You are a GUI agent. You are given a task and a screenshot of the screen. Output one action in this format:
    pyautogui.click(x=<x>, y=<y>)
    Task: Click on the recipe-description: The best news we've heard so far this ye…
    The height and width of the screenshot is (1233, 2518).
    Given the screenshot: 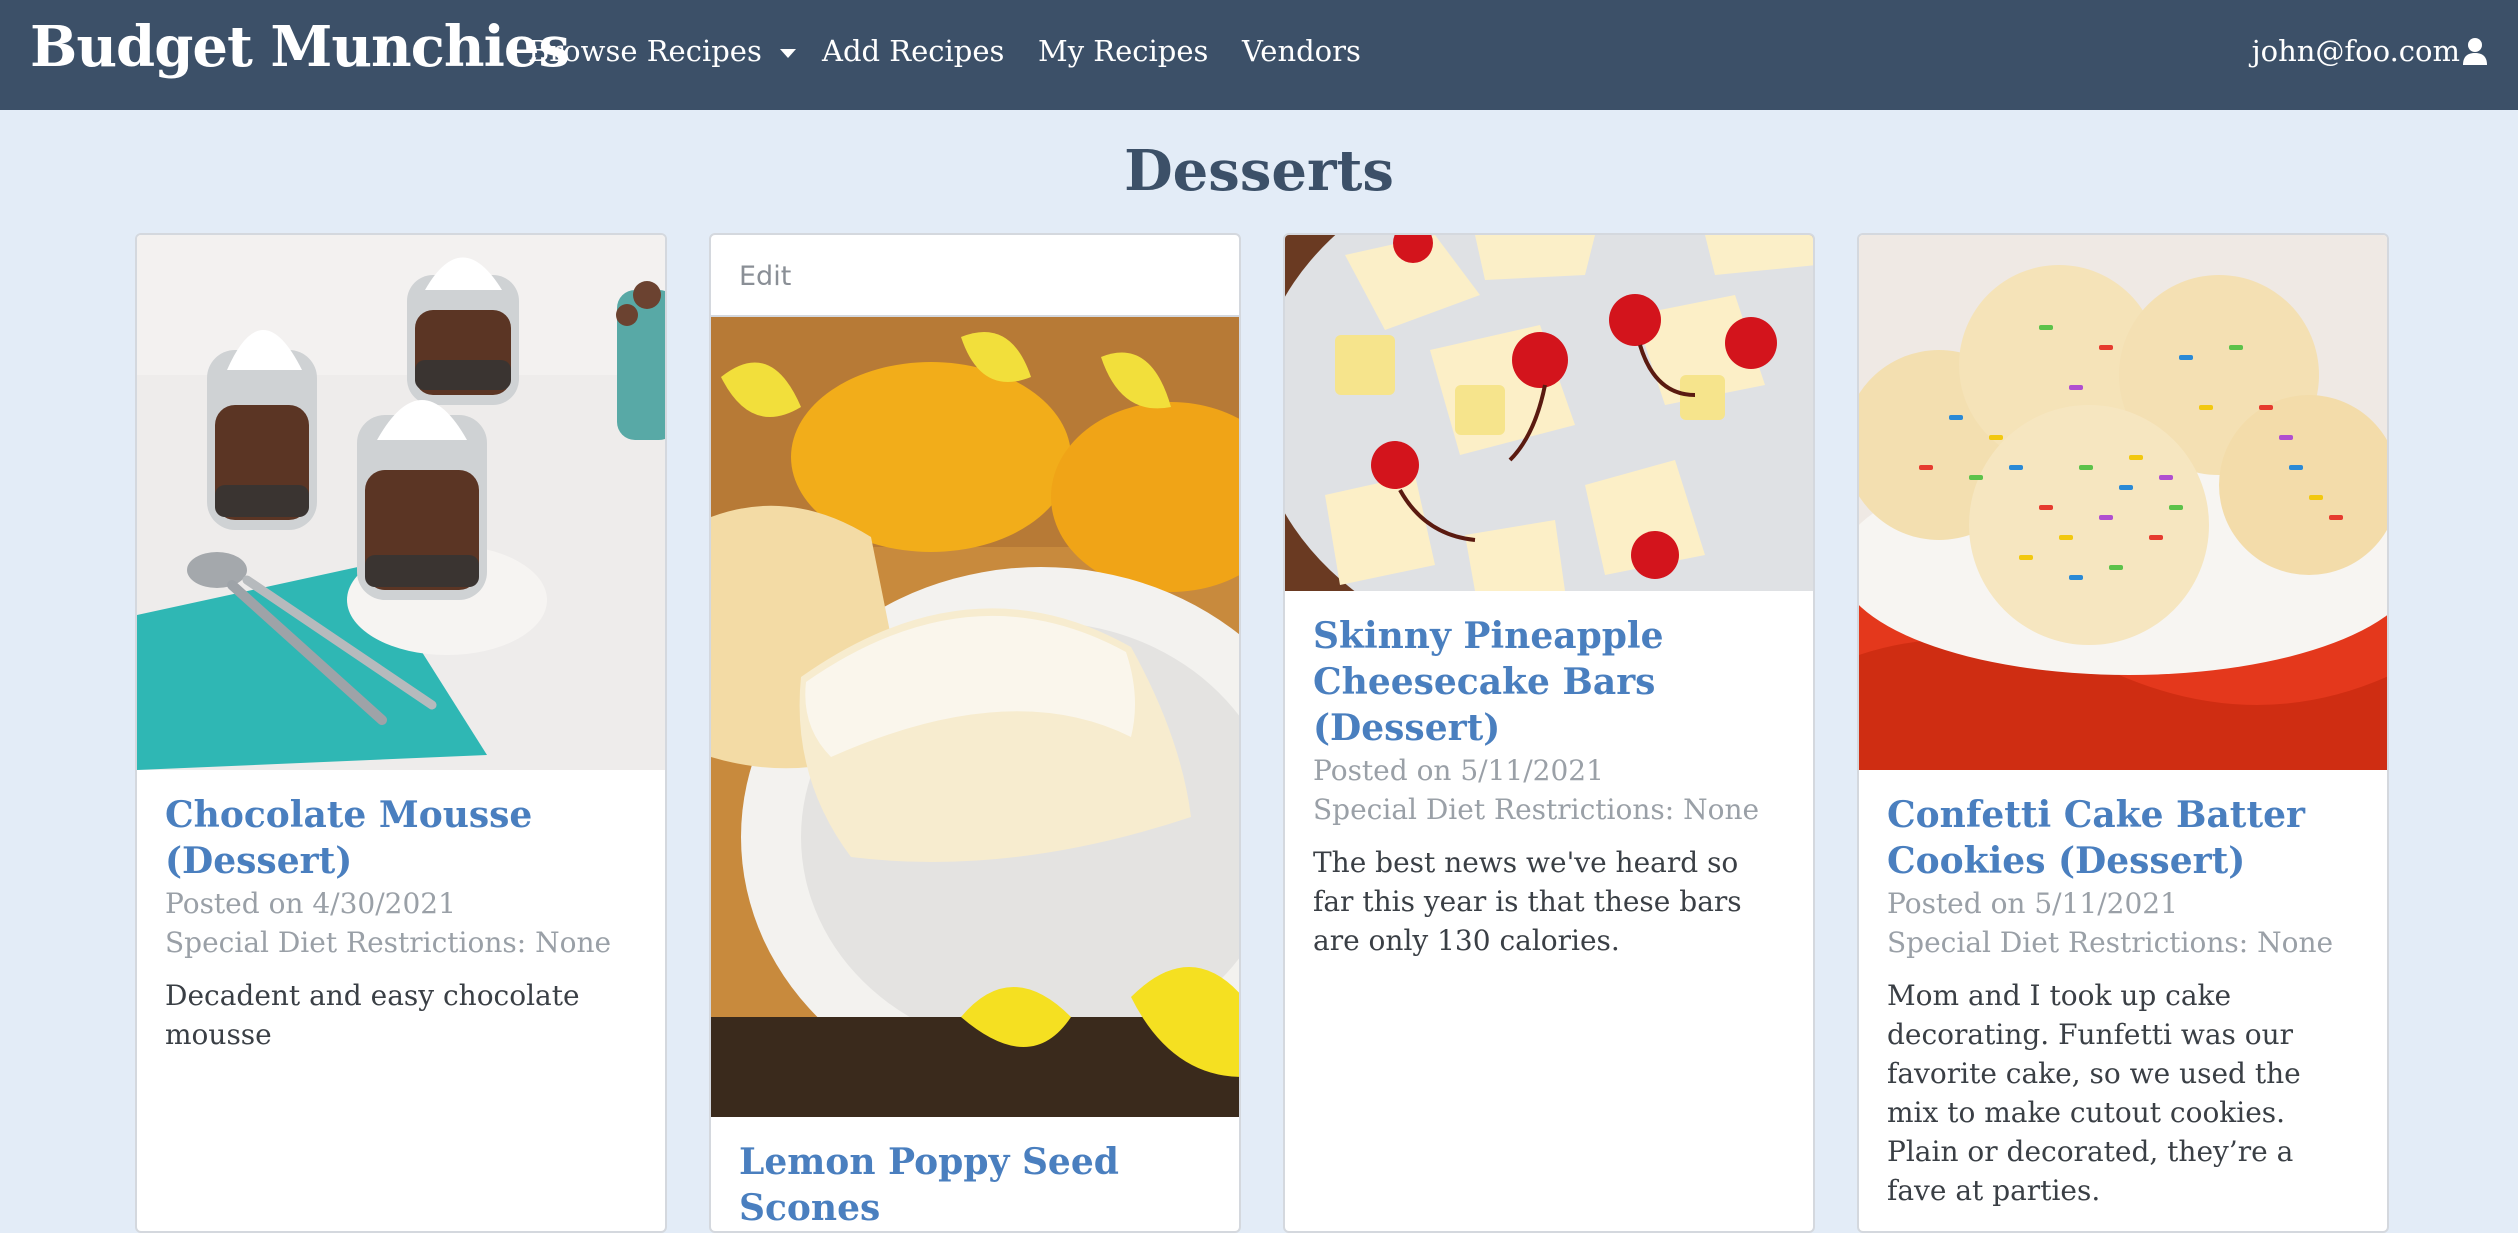 What is the action you would take?
    pyautogui.click(x=1527, y=901)
    